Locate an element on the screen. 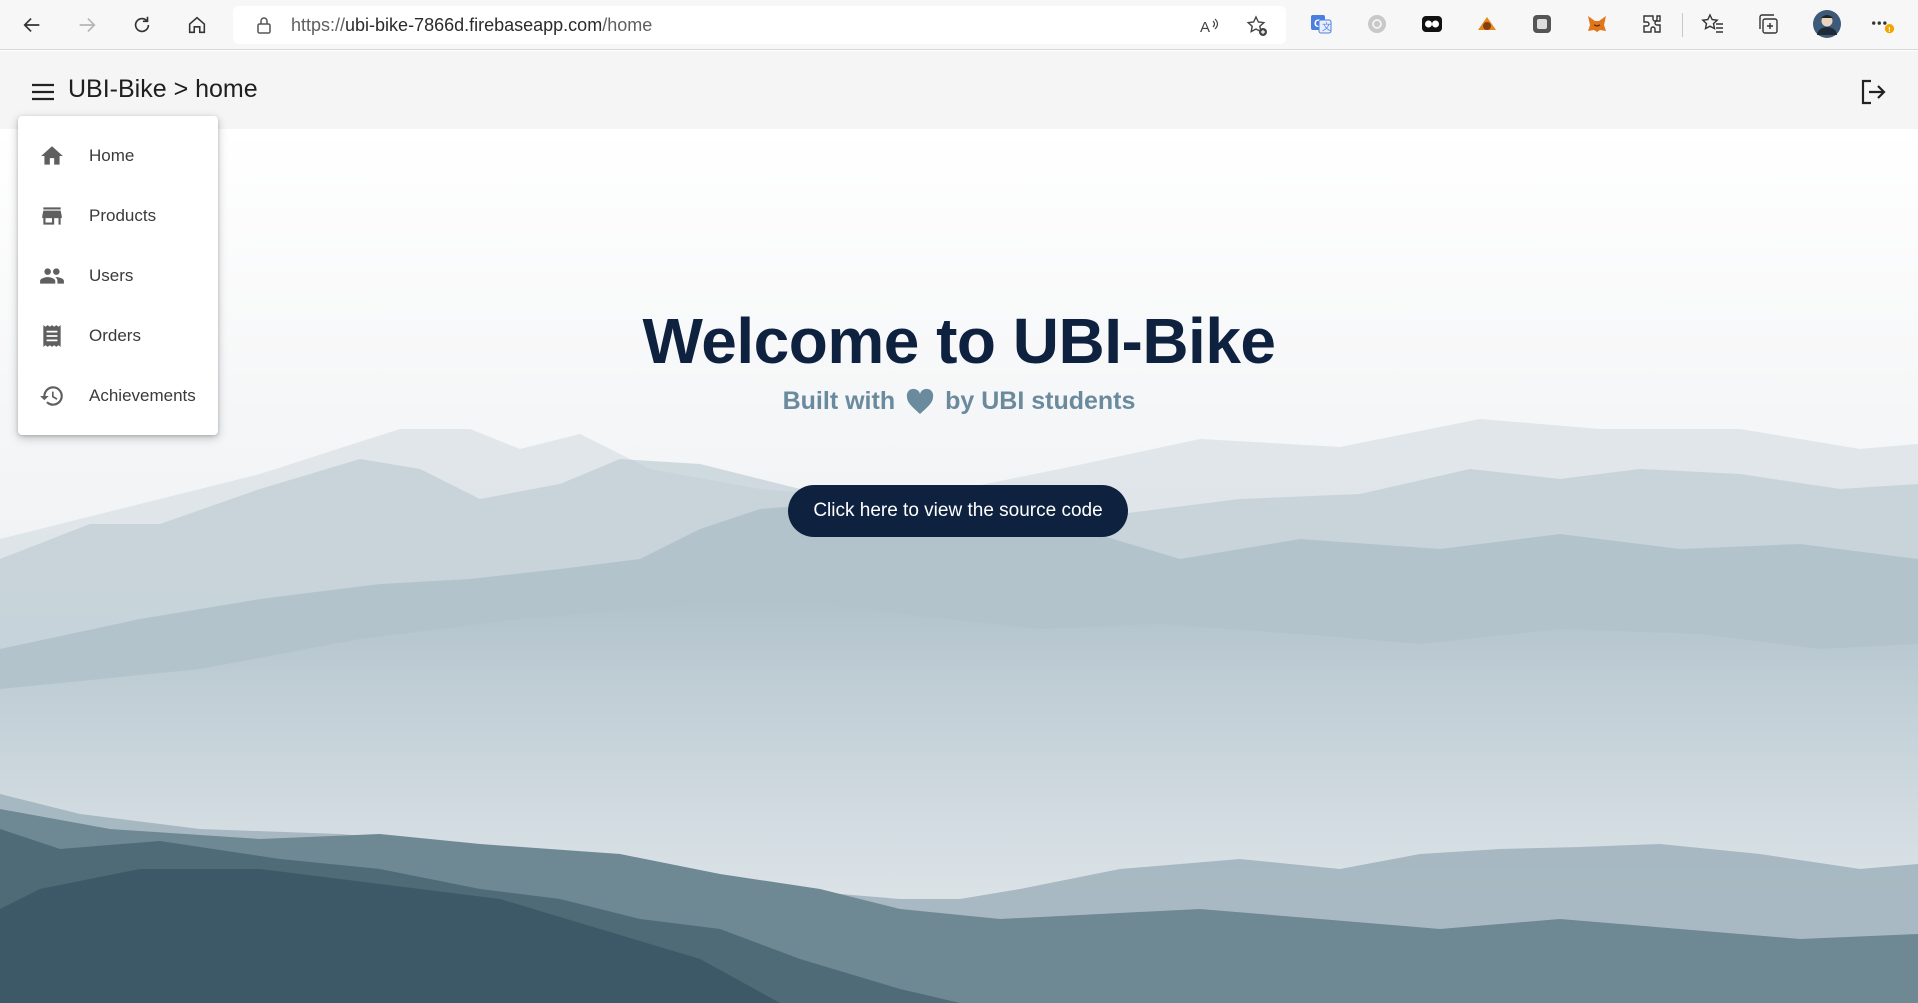 Image resolution: width=1918 pixels, height=1003 pixels. url-prefix: https:// is located at coordinates (318, 24).